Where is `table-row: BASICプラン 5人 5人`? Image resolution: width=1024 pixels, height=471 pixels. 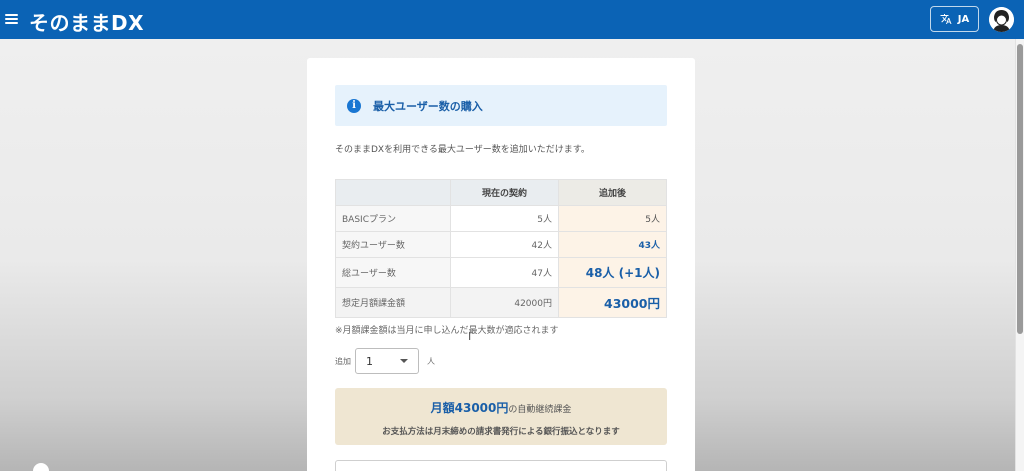
table-row: BASICプラン 5人 5人 is located at coordinates (501, 218).